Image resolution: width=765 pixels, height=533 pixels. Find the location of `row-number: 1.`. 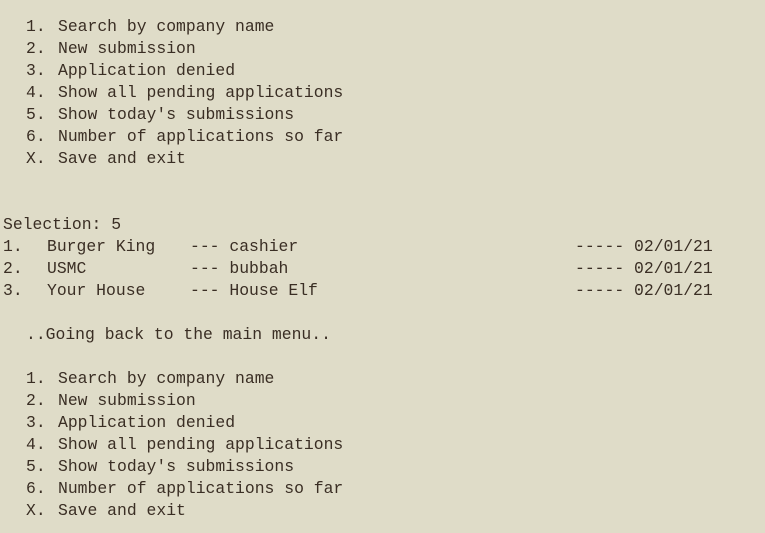

row-number: 1. is located at coordinates (13, 246).